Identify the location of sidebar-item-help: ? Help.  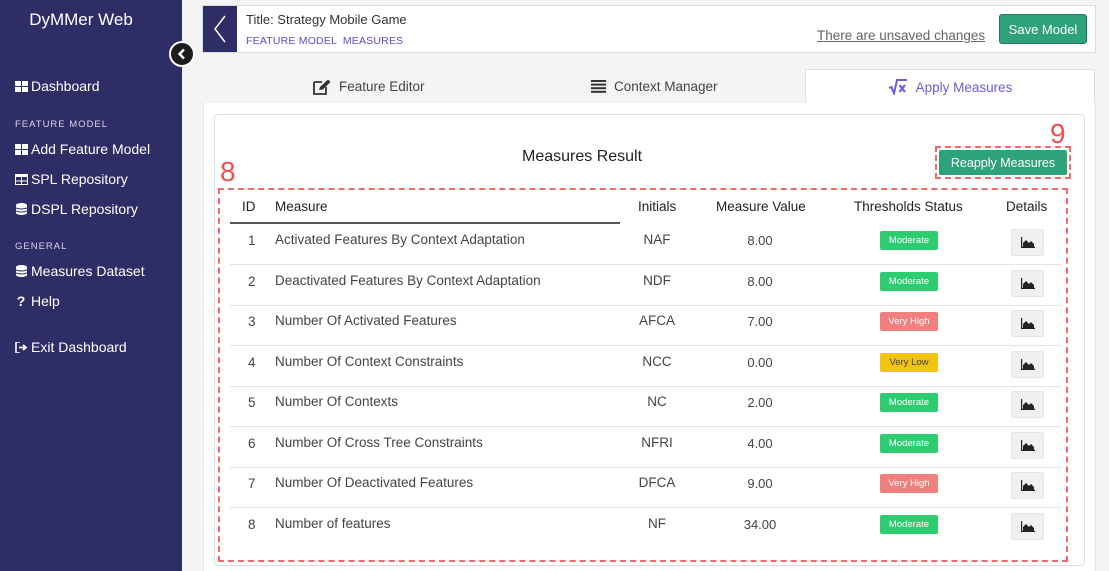
(37, 301).